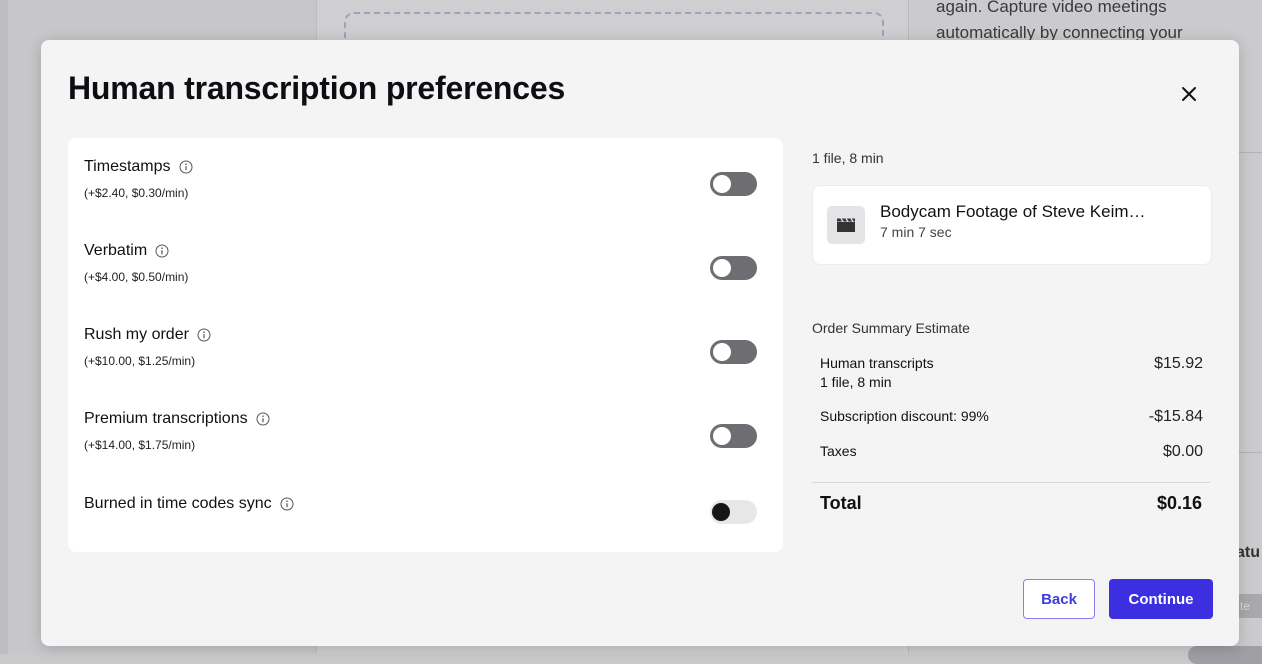 The width and height of the screenshot is (1262, 664). I want to click on back-button: Back, so click(1059, 599).